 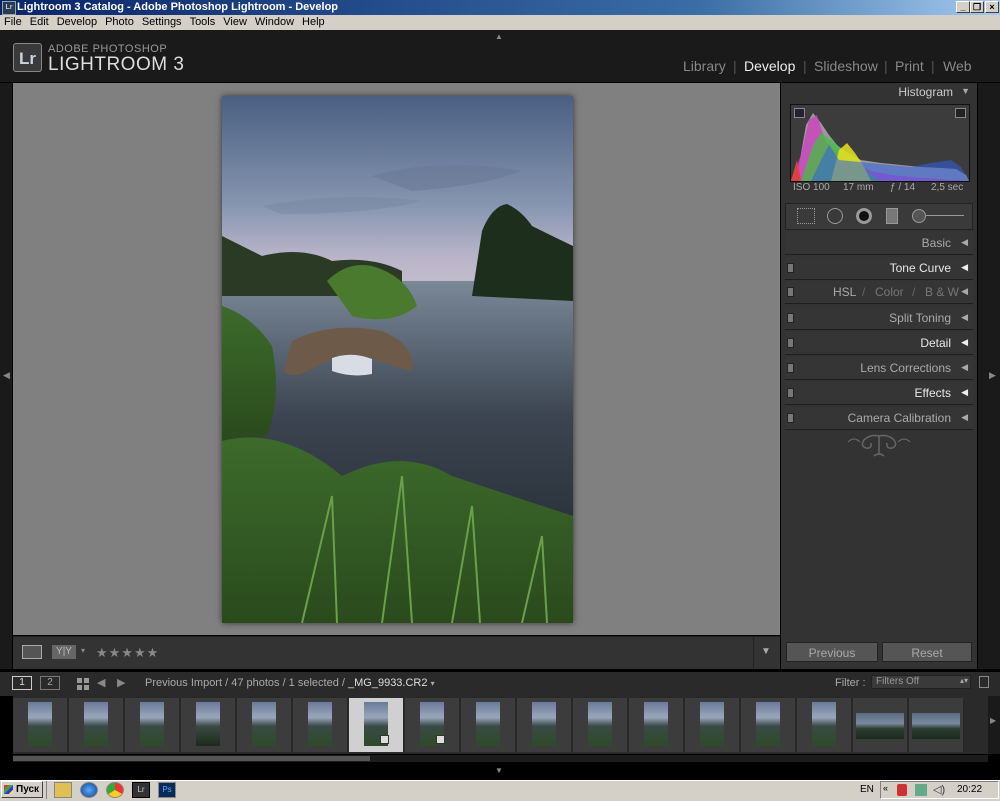 I want to click on antivirus-icon, so click(x=902, y=790).